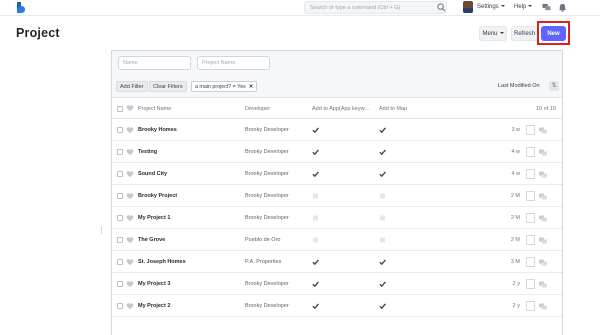 This screenshot has height=335, width=600. I want to click on table-row: The Grove Pueblo de Oro 2 M, so click(337, 240).